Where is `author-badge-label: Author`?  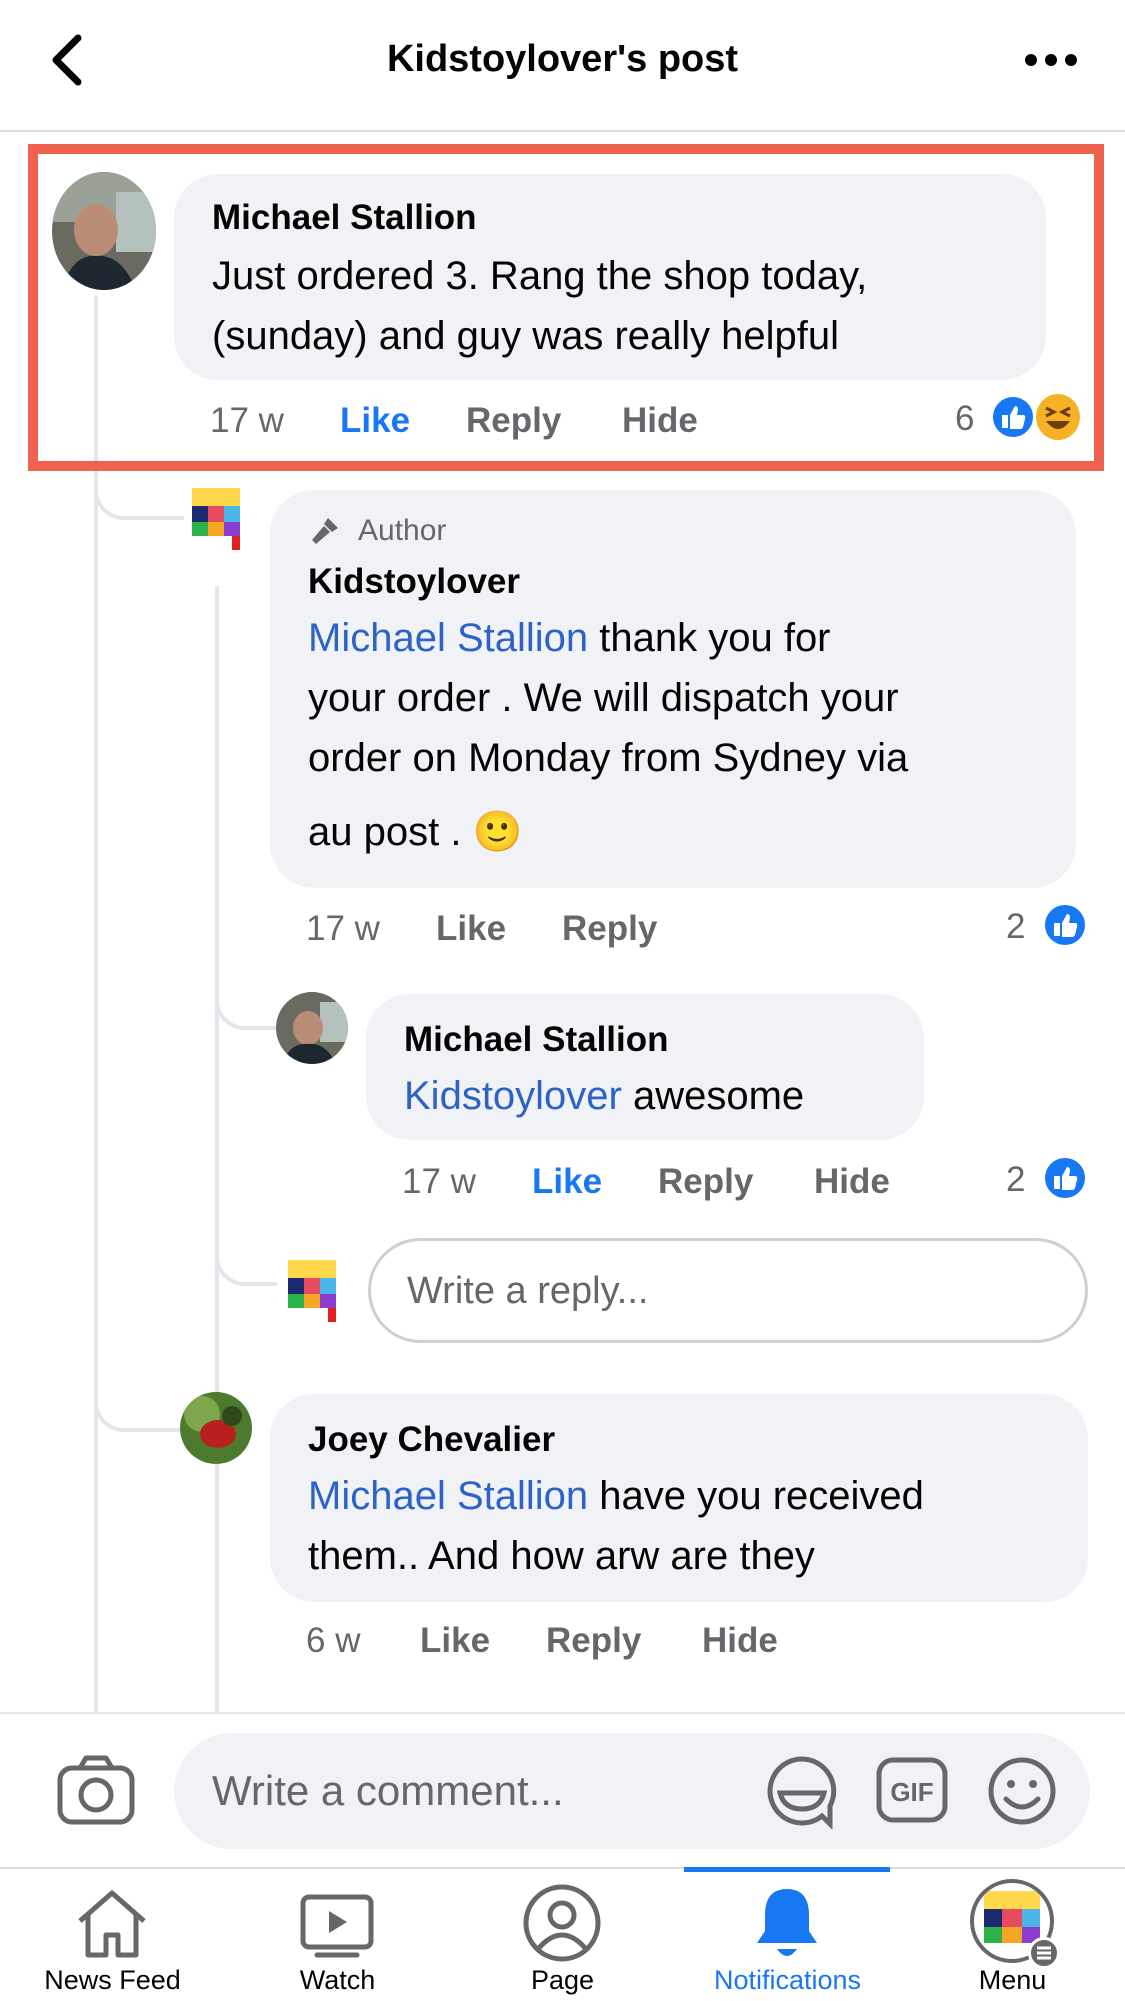
author-badge-label: Author is located at coordinates (402, 530).